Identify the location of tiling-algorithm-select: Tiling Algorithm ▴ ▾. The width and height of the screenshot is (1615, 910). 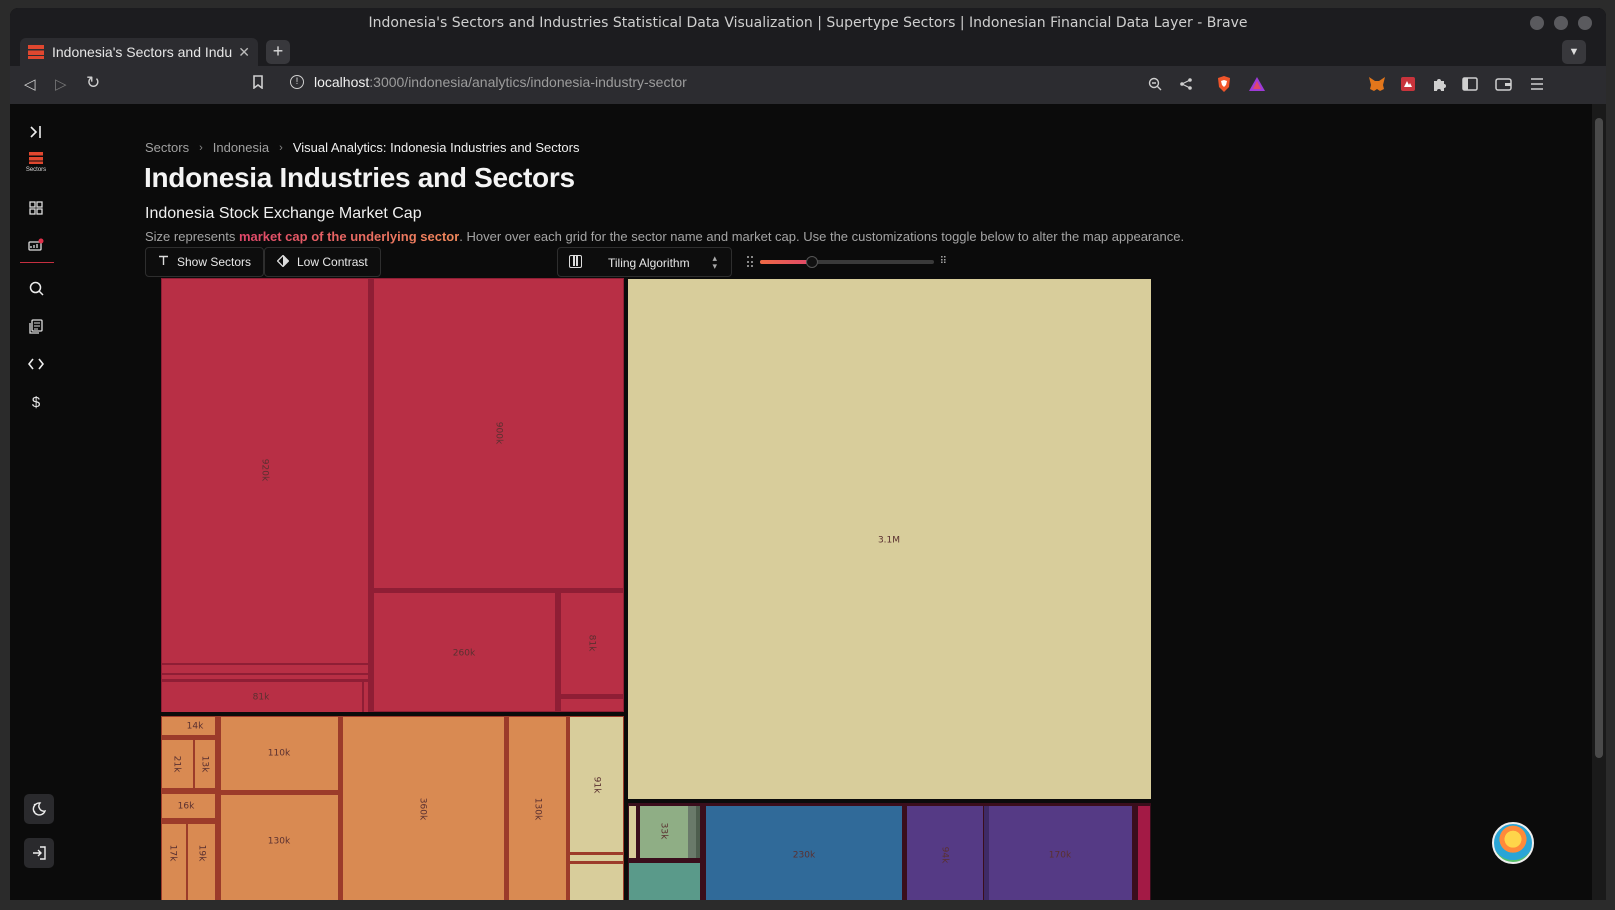
(644, 262).